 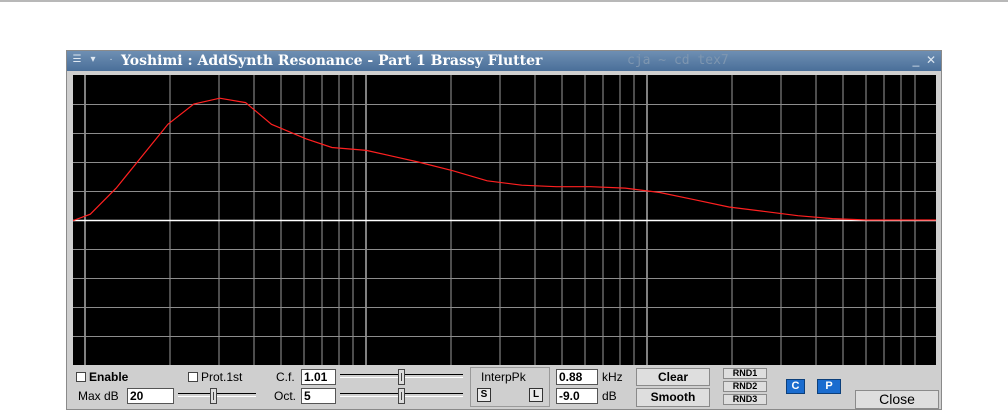 I want to click on oct-slider, so click(x=401, y=396).